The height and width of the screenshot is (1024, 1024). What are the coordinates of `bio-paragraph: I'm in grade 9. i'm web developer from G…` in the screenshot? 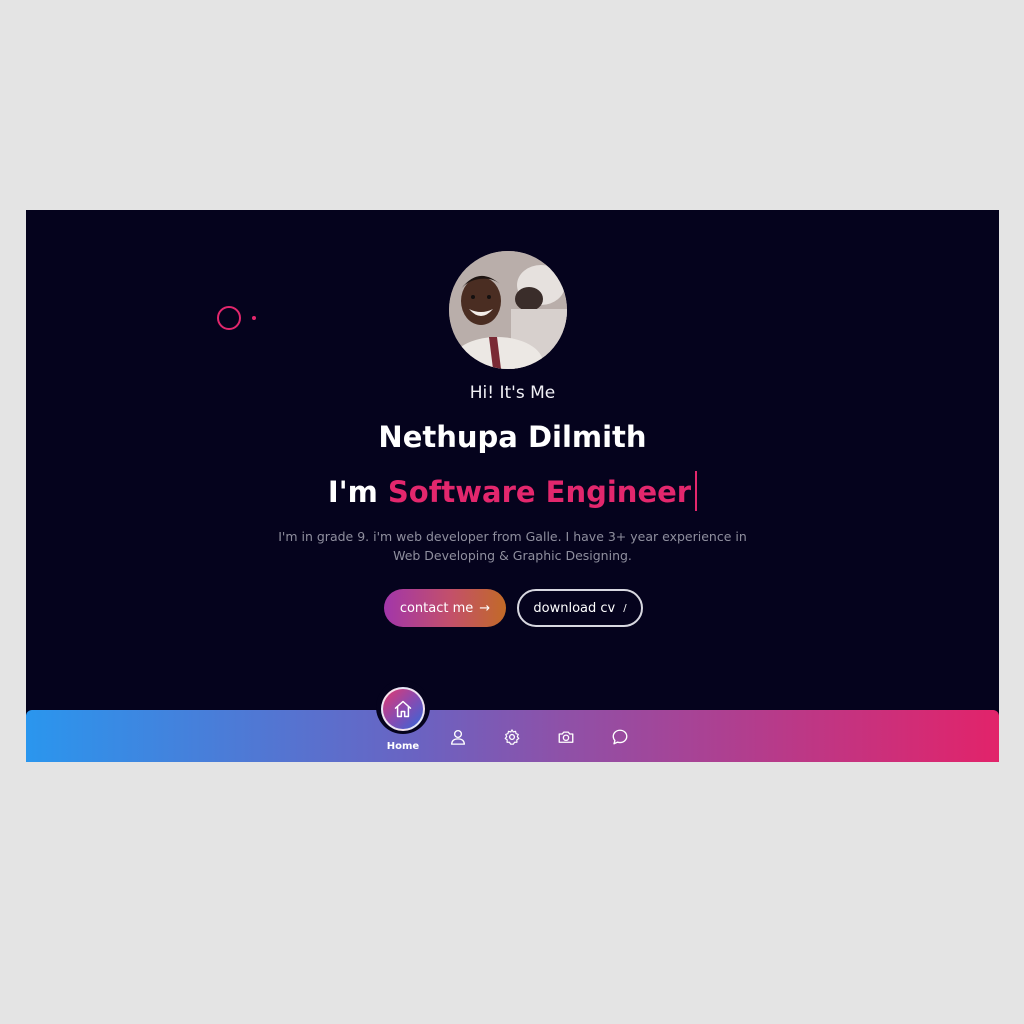 It's located at (512, 546).